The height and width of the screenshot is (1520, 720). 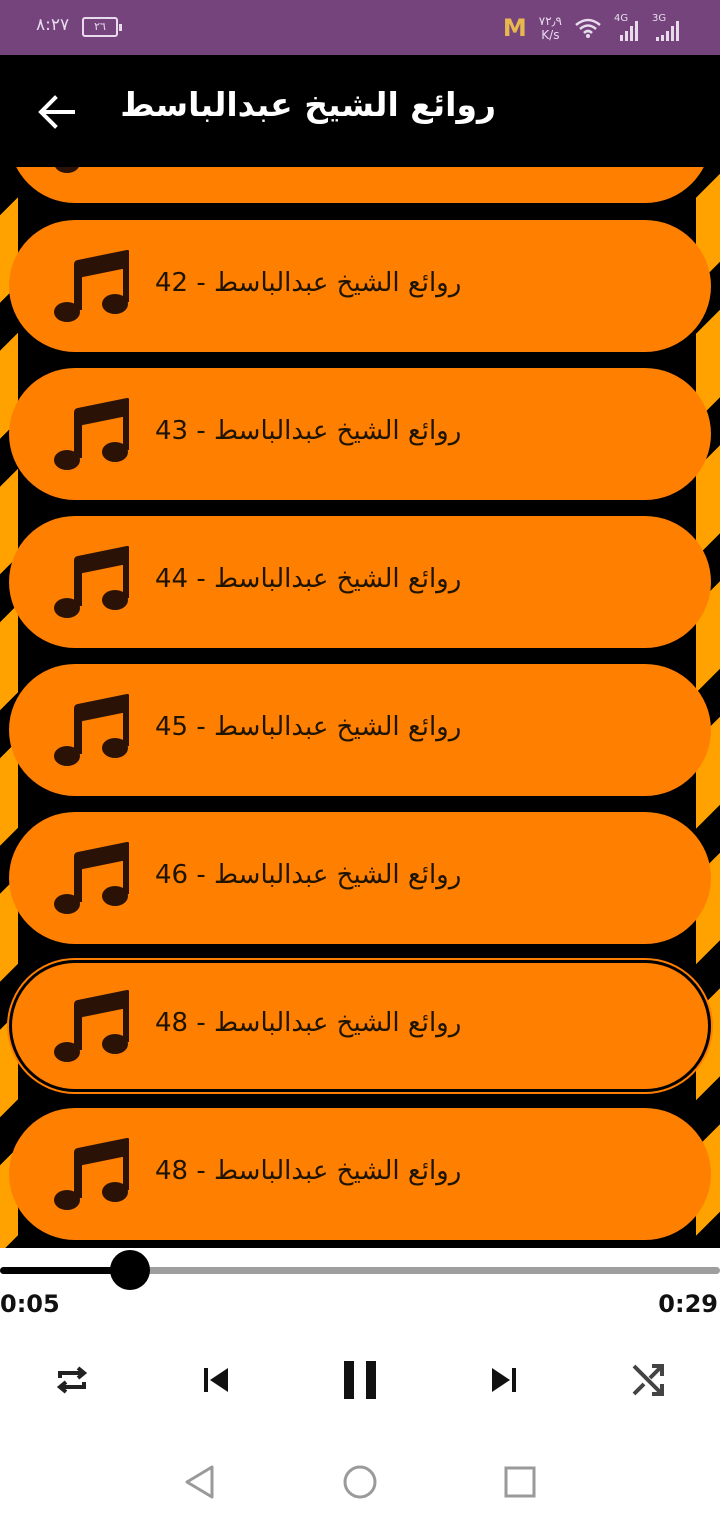 I want to click on track-item: روائع الشيخ عبدالباسط - 46, so click(x=360, y=878).